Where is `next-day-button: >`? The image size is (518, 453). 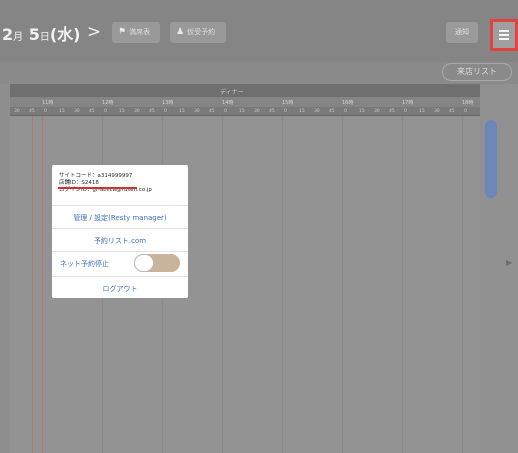
next-day-button: > is located at coordinates (94, 32).